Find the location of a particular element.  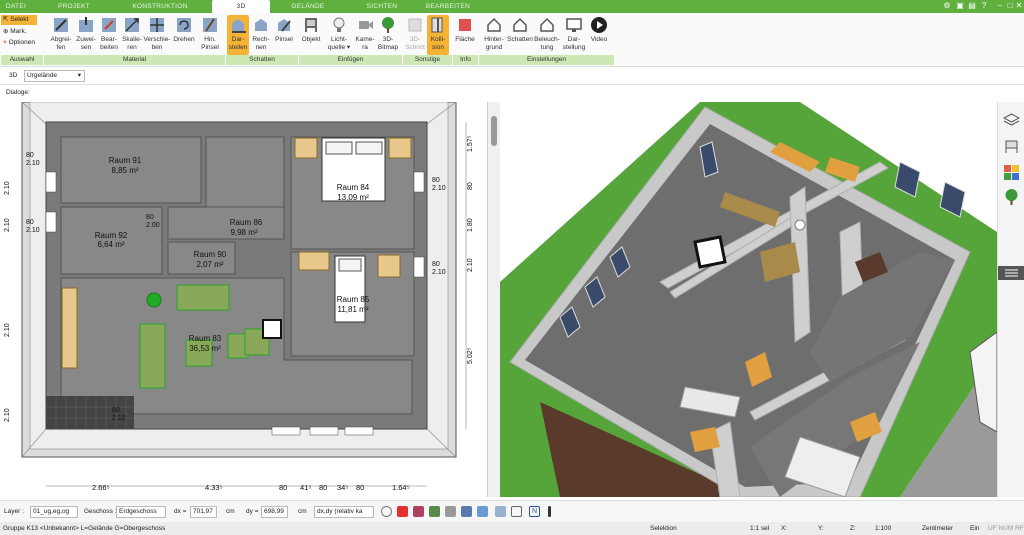

collision-button: Kolli-sion is located at coordinates (438, 35).